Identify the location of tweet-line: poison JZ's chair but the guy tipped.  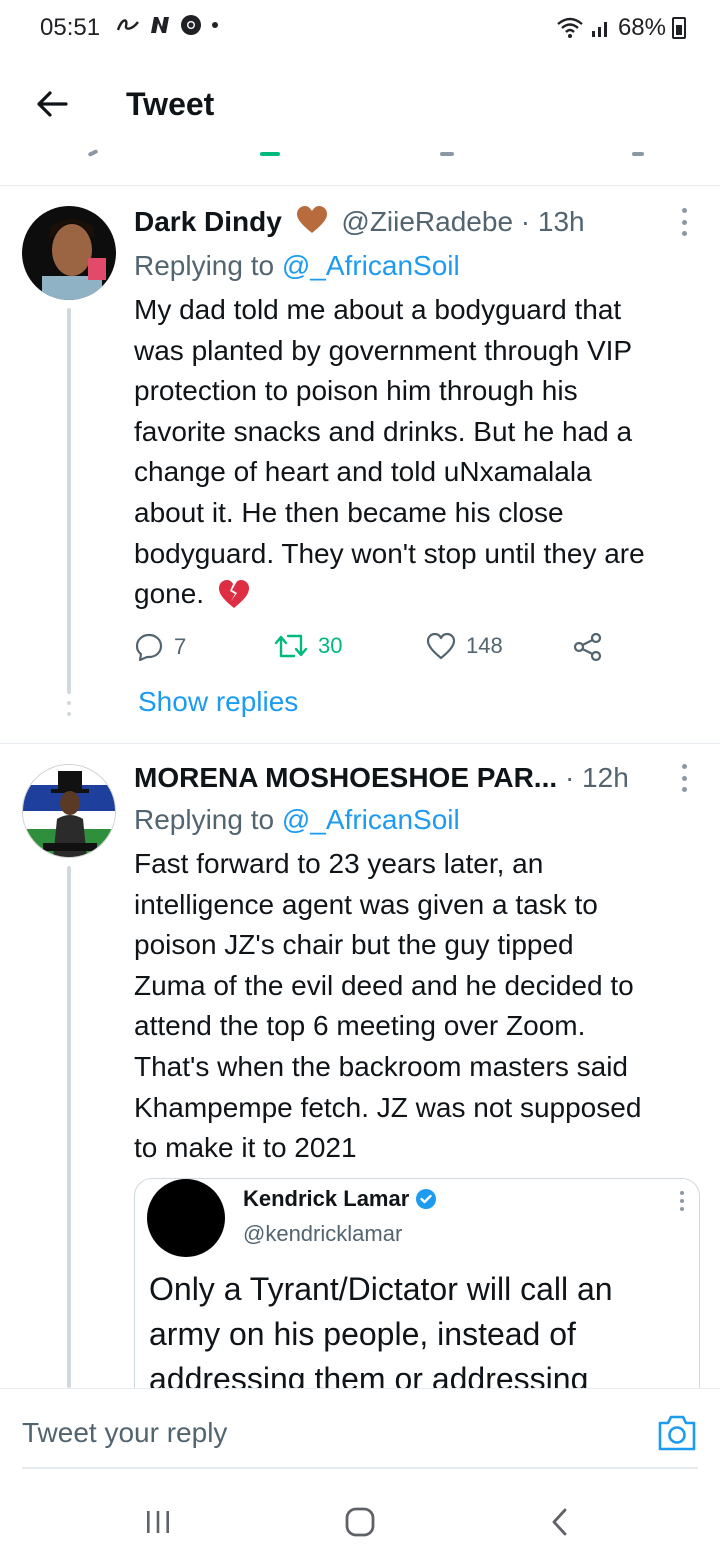
(354, 945).